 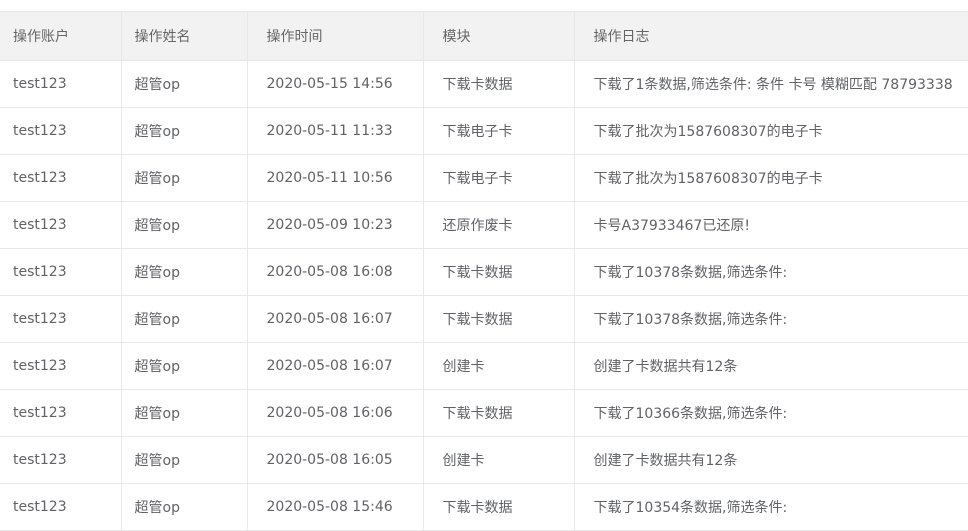 I want to click on cell-time: 2020-05-15 14:56, so click(x=335, y=84).